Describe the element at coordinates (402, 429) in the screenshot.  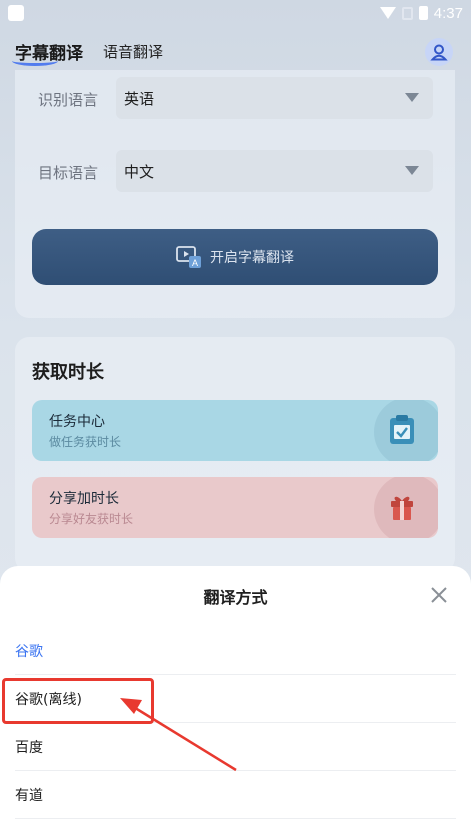
I see `clipboard-check-icon` at that location.